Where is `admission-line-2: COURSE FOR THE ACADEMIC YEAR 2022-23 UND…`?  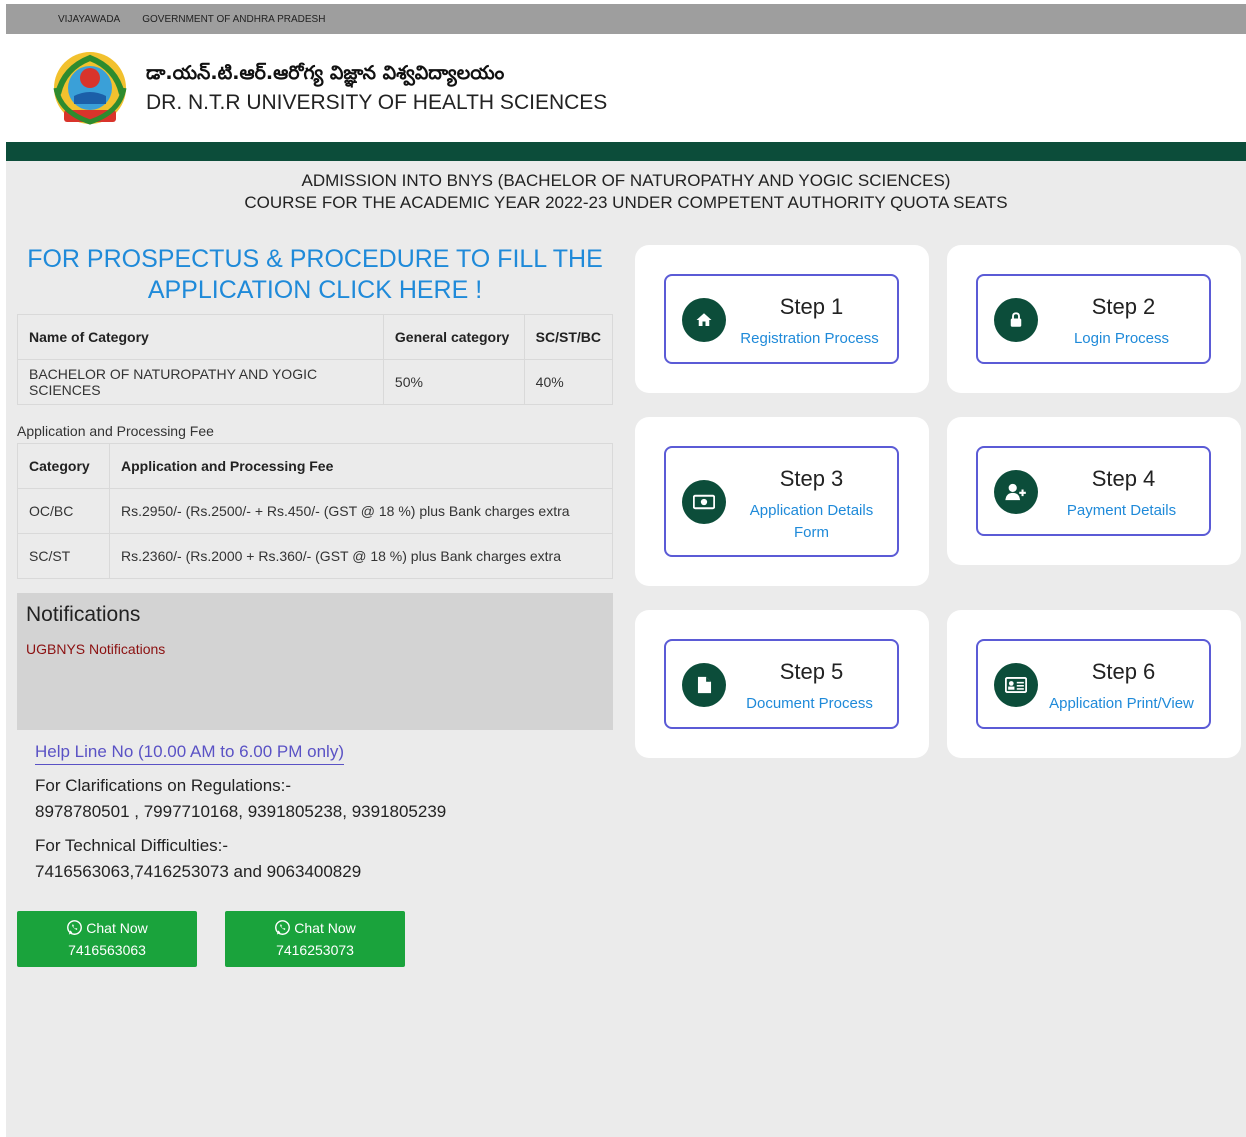 admission-line-2: COURSE FOR THE ACADEMIC YEAR 2022-23 UND… is located at coordinates (626, 202).